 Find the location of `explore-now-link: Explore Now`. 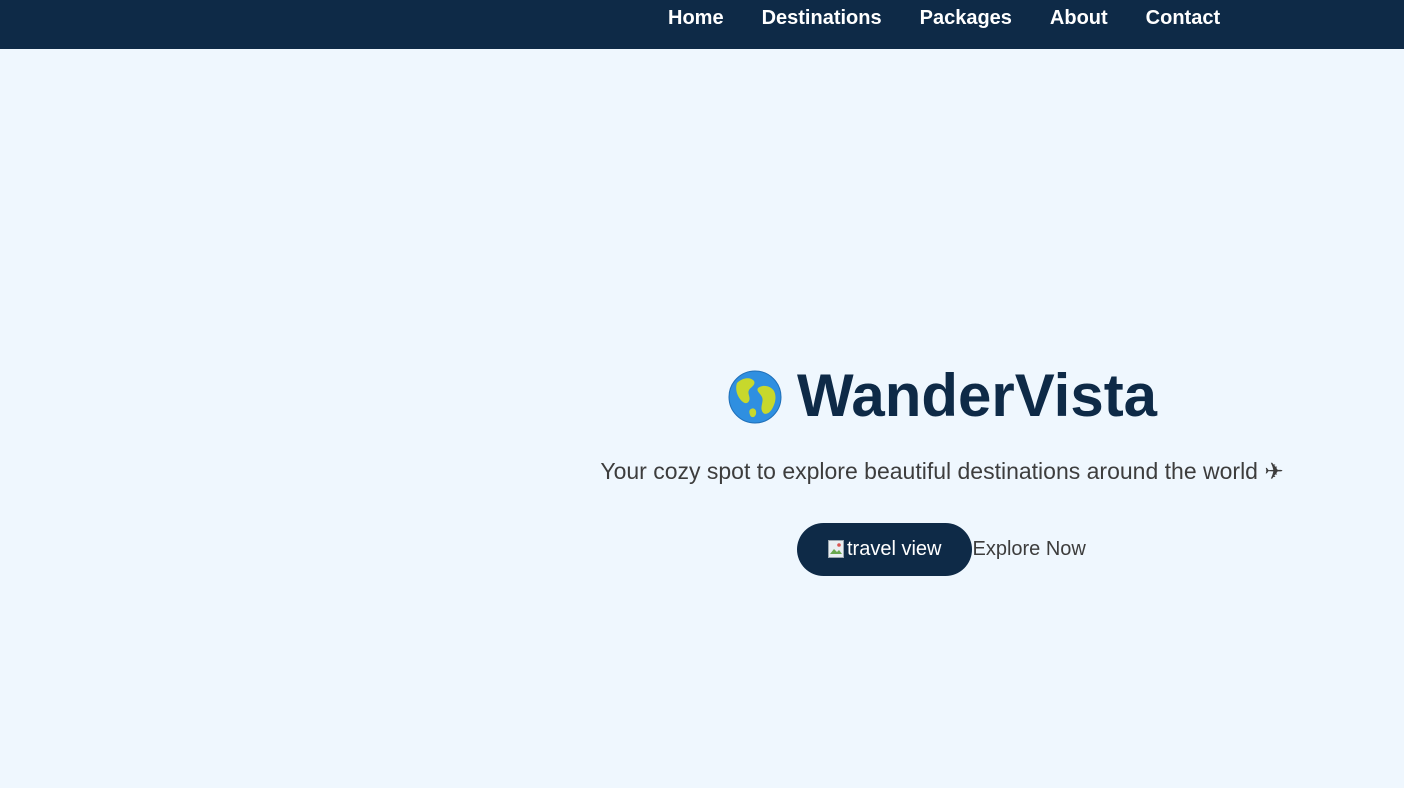

explore-now-link: Explore Now is located at coordinates (1028, 549).